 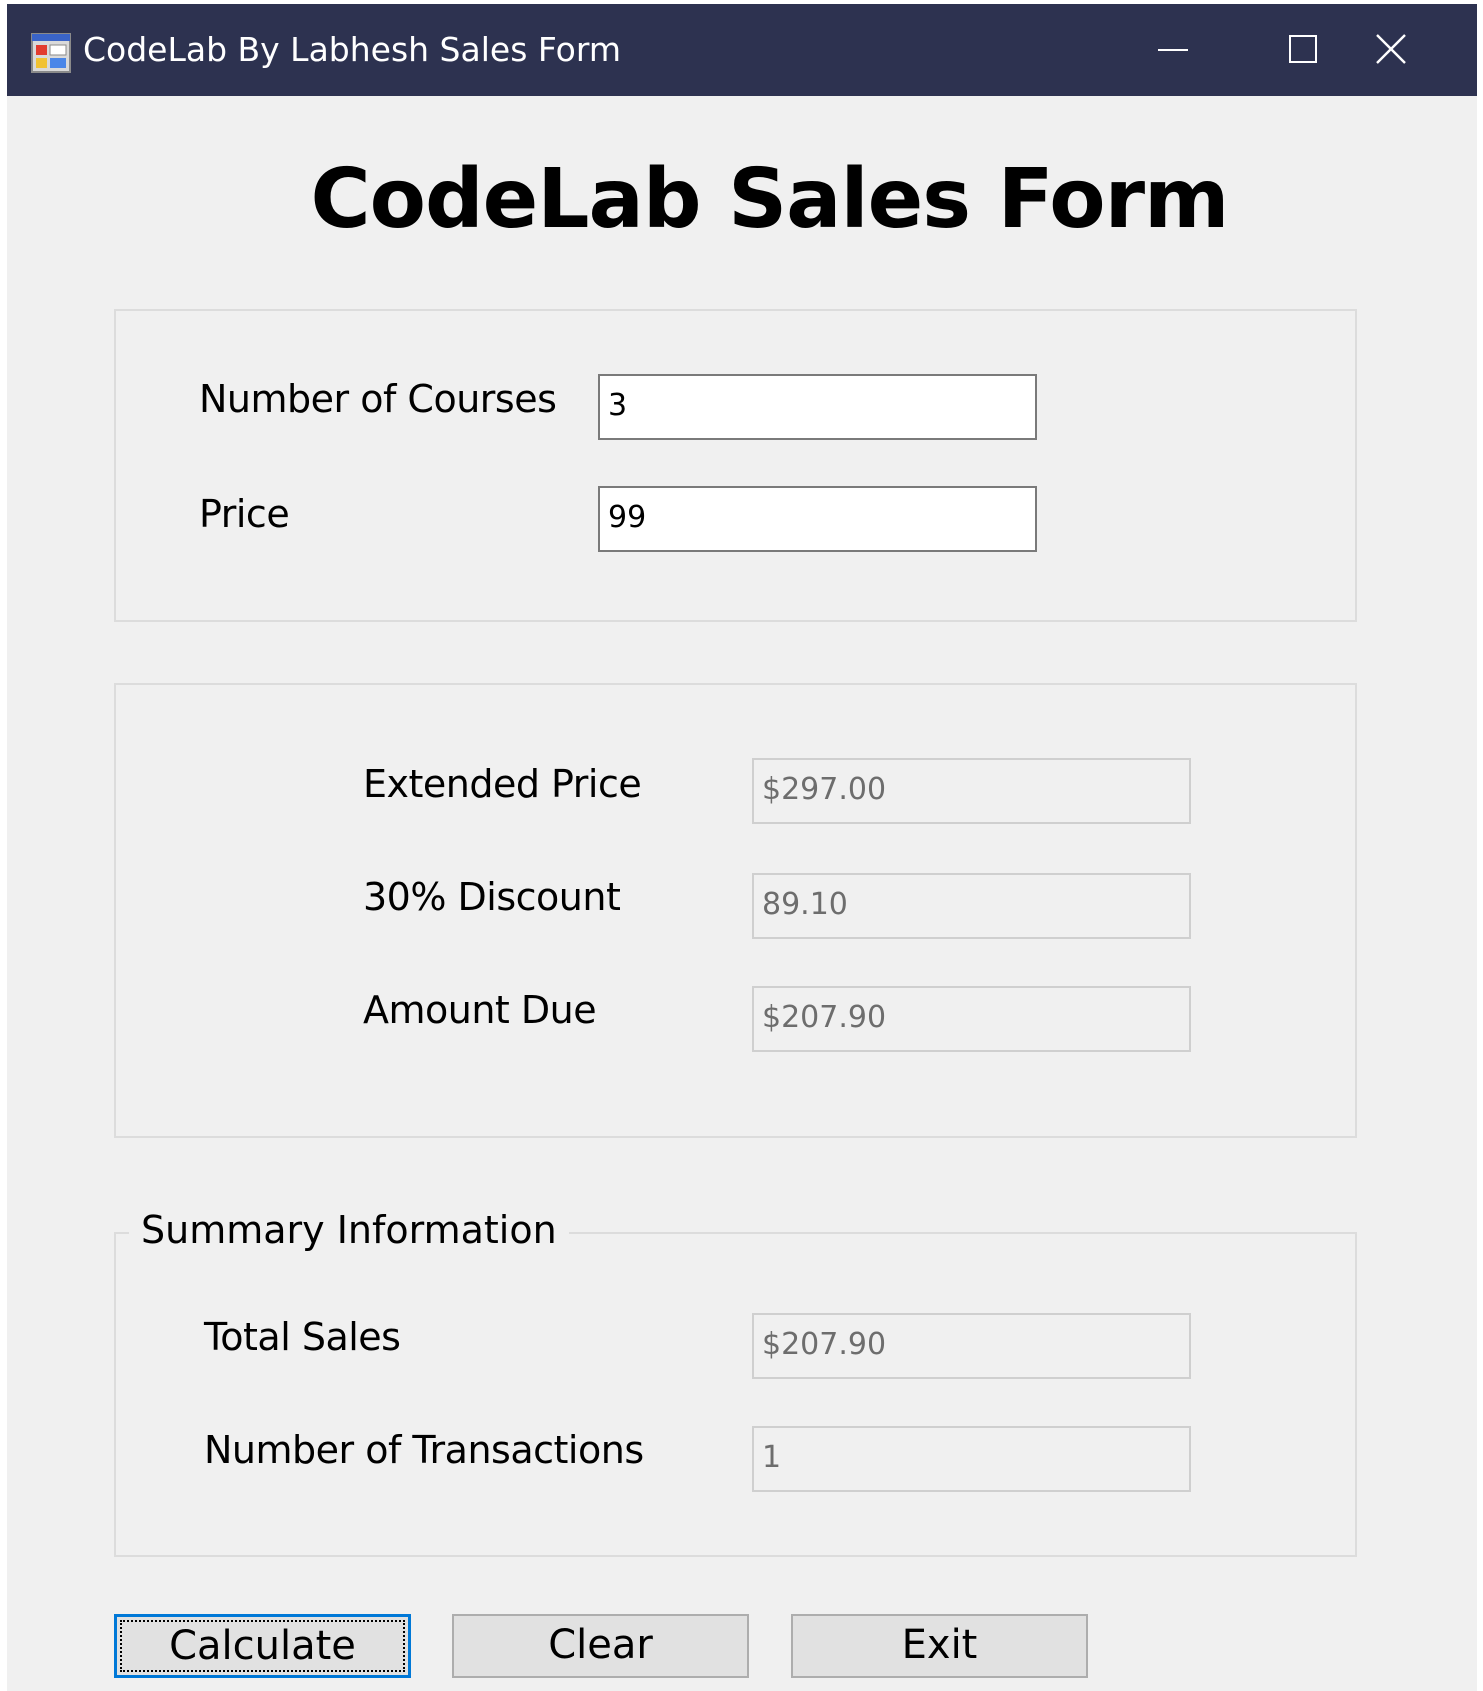 I want to click on application-icon, so click(x=51, y=53).